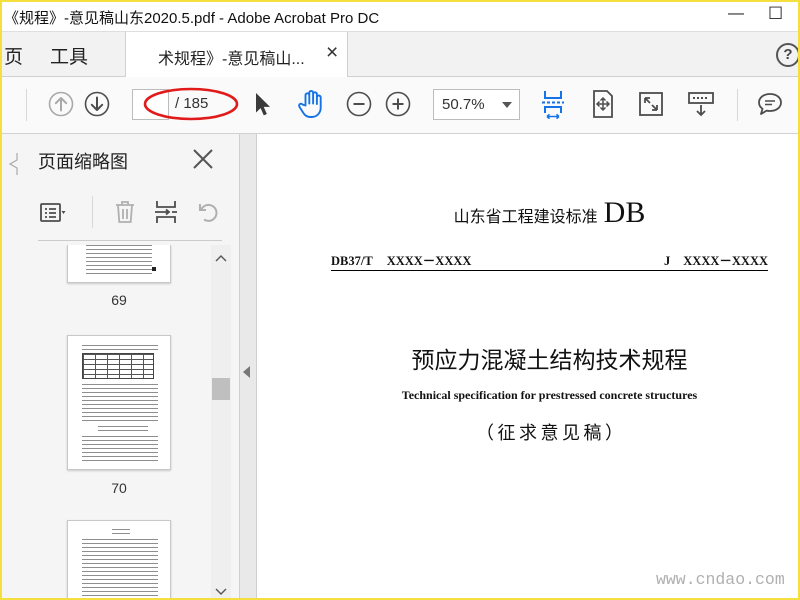  I want to click on full-screen-icon, so click(651, 104).